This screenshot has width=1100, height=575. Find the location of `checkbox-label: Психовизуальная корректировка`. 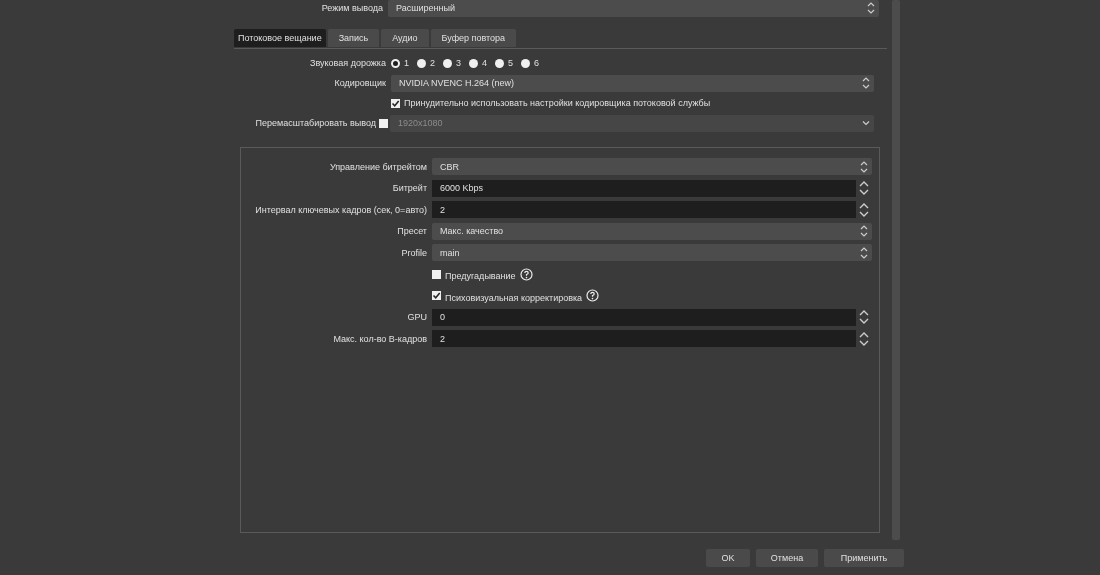

checkbox-label: Психовизуальная корректировка is located at coordinates (514, 297).